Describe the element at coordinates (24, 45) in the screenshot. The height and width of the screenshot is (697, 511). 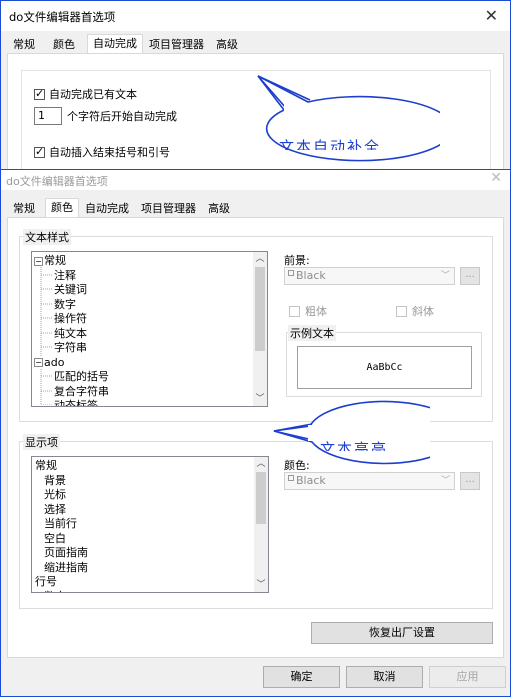
I see `back-tab-general: 常规` at that location.